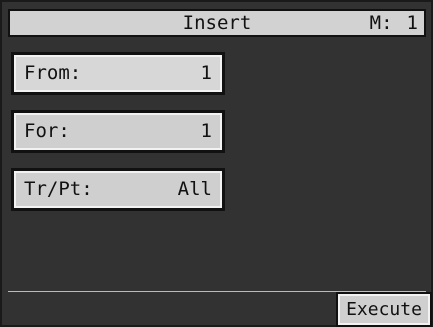 This screenshot has width=433, height=327. I want to click on for-value: 1, so click(206, 131).